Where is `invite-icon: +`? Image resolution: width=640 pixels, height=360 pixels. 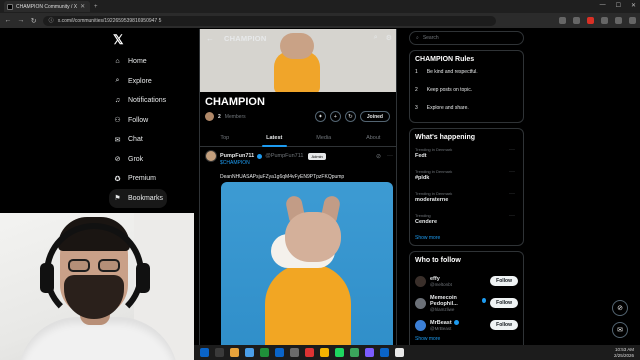 invite-icon: + is located at coordinates (335, 116).